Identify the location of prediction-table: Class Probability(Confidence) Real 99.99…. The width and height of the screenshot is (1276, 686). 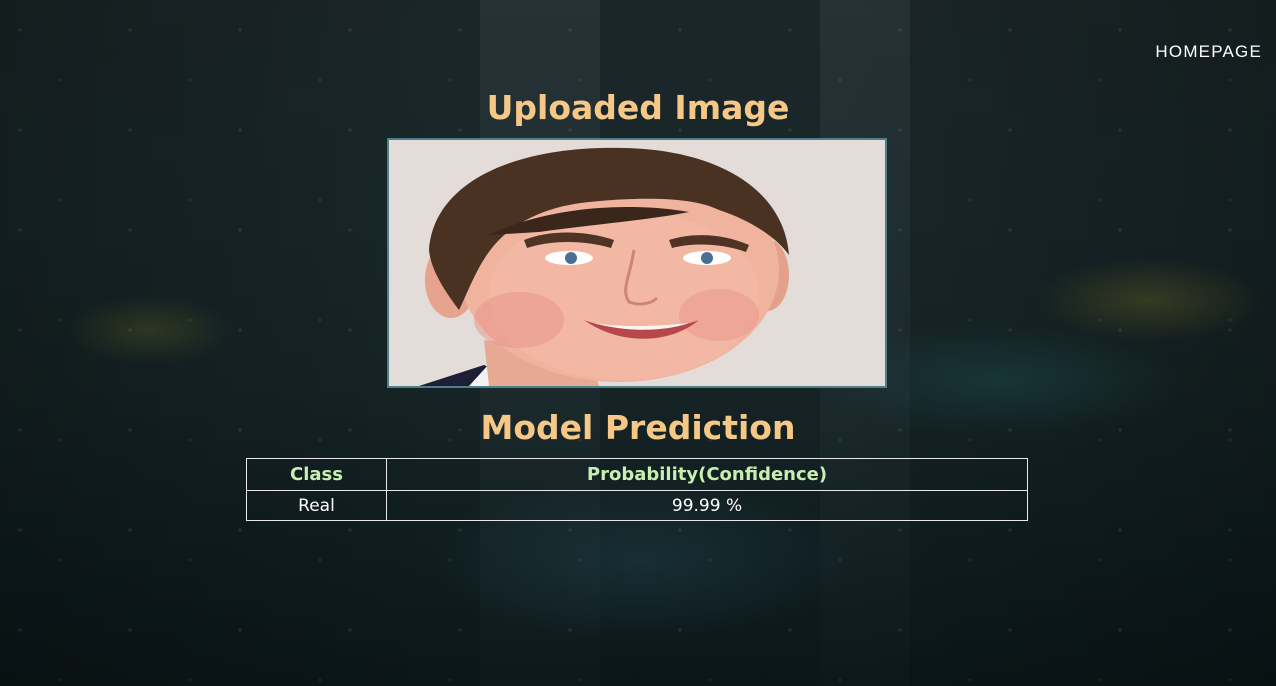
(637, 489).